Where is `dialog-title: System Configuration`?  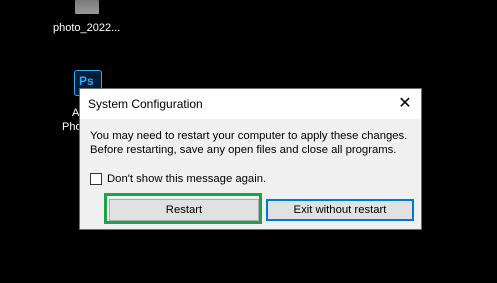 dialog-title: System Configuration is located at coordinates (145, 104).